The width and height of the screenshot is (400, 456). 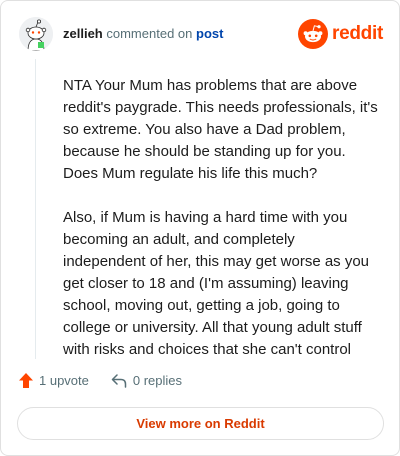 I want to click on post-link: post, so click(x=209, y=33).